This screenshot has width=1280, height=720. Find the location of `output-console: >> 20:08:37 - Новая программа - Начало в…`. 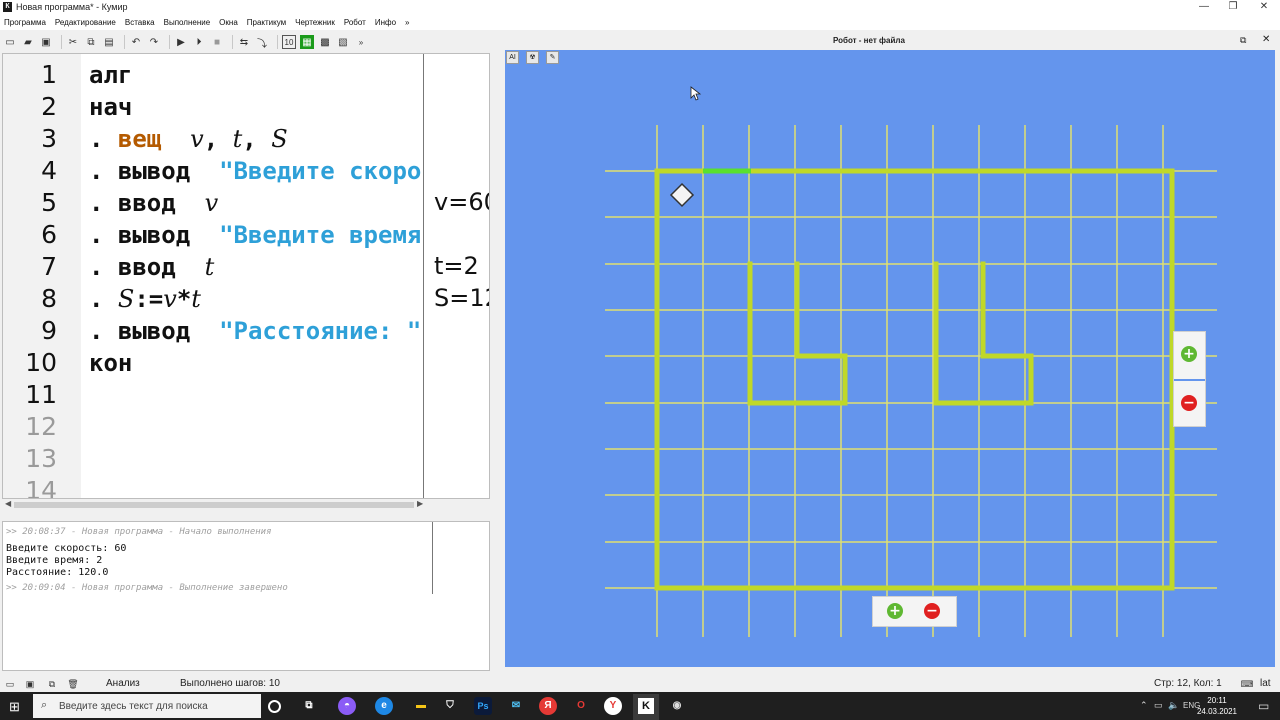

output-console: >> 20:08:37 - Новая программа - Начало в… is located at coordinates (246, 596).